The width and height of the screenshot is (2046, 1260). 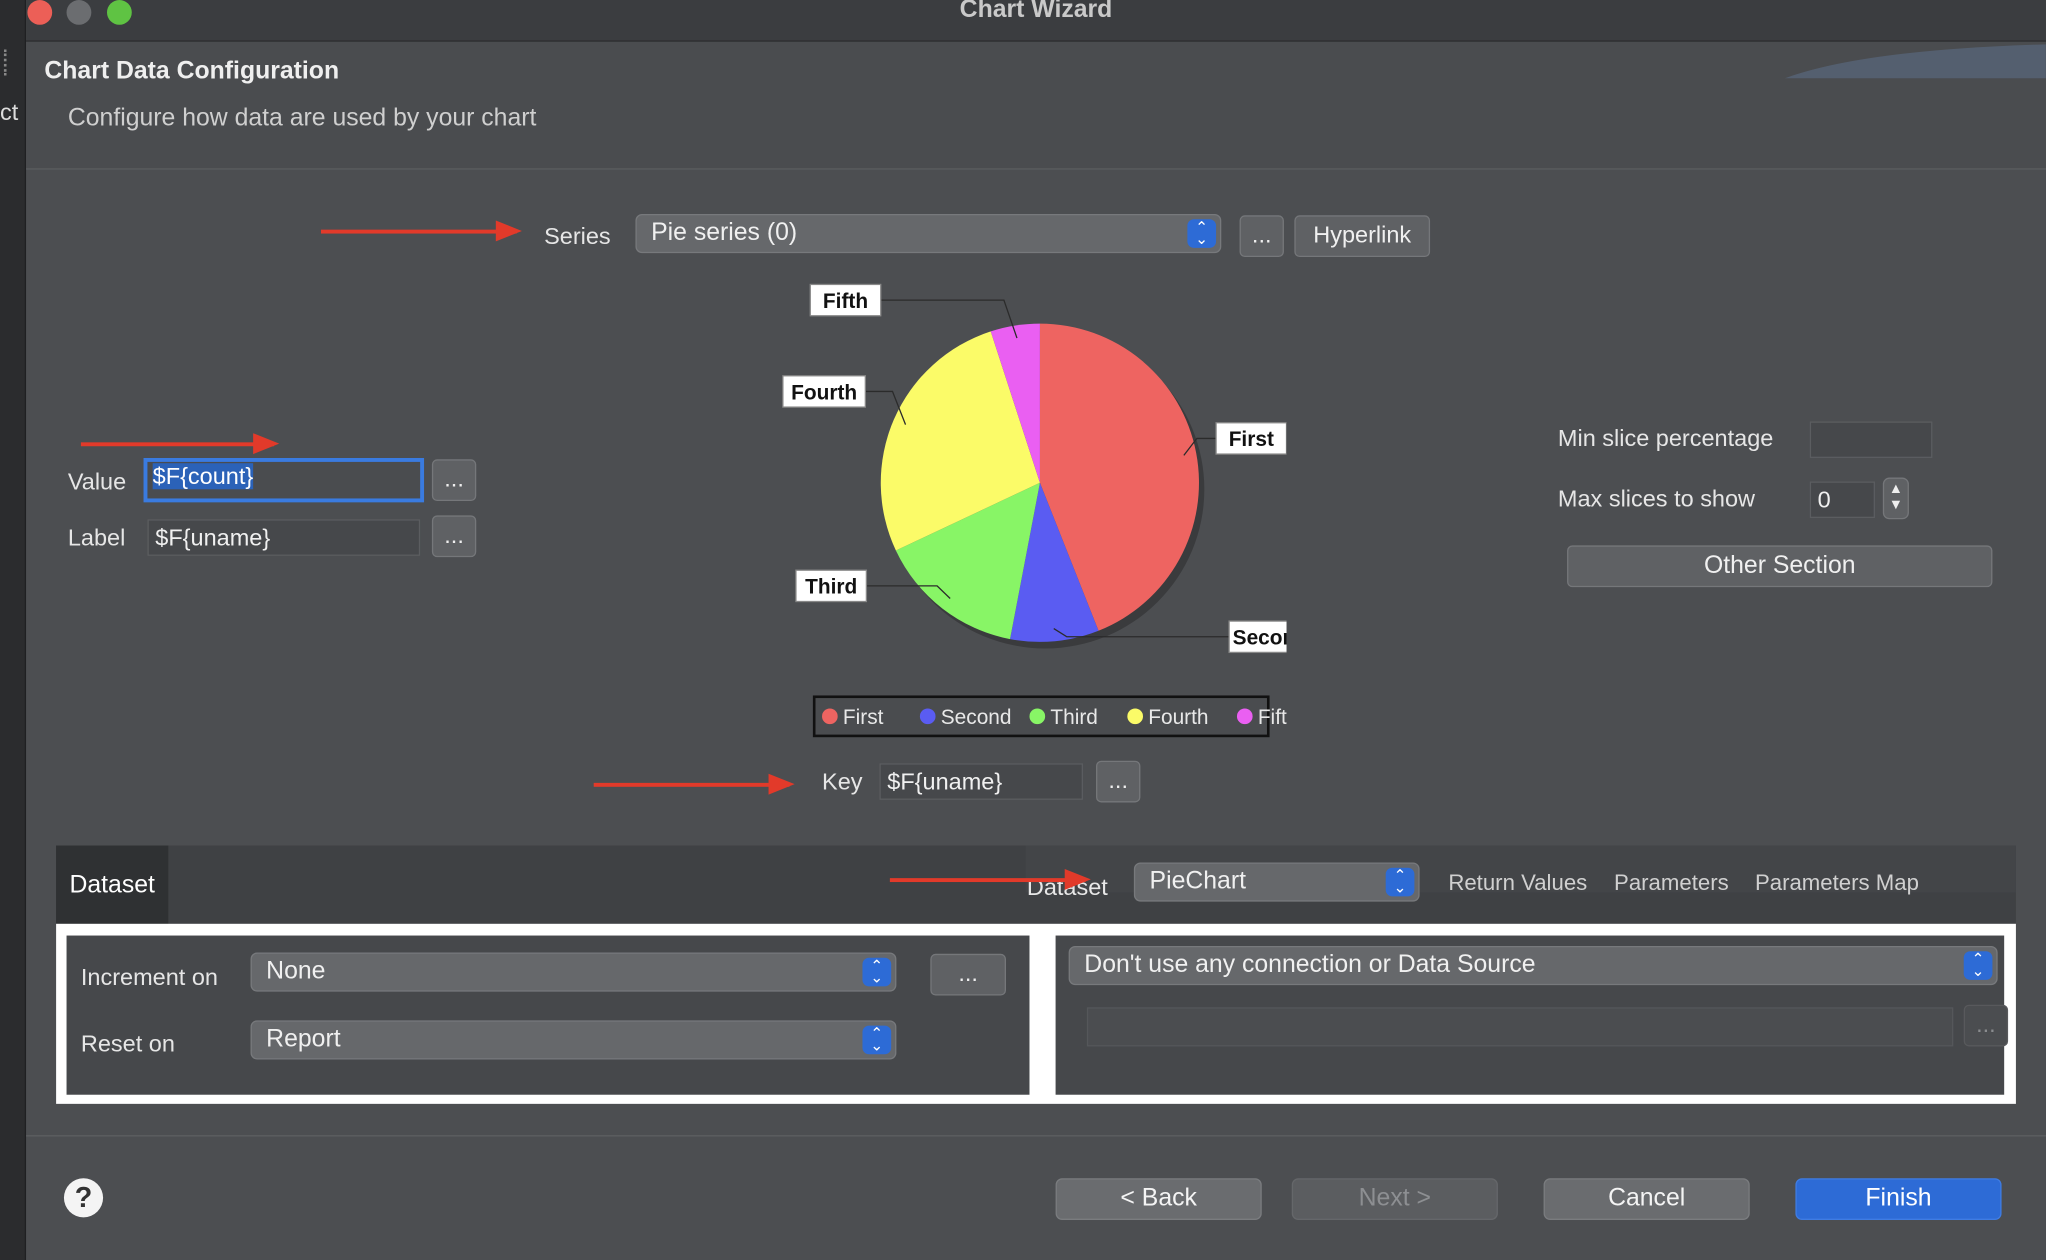 I want to click on value-expression-text: $F{count}, so click(x=203, y=476).